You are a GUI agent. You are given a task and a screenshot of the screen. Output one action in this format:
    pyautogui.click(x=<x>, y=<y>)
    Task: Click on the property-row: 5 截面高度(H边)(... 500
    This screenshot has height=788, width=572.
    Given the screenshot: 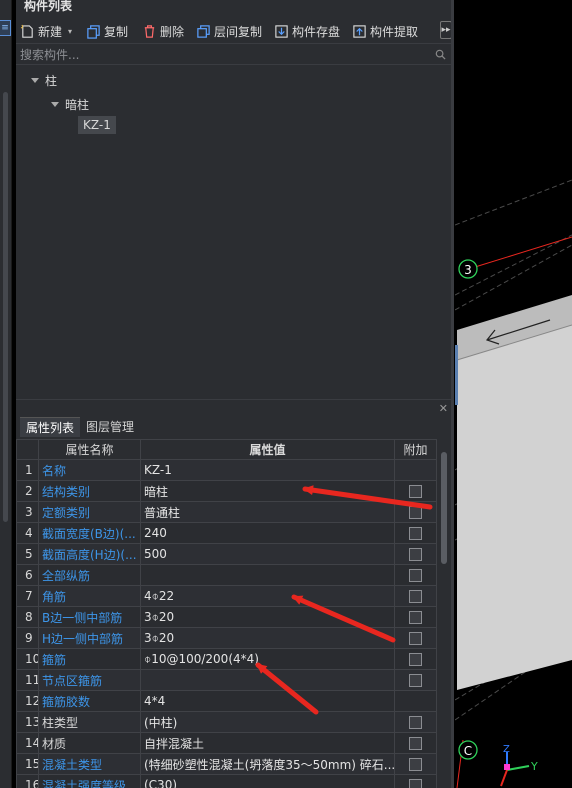 What is the action you would take?
    pyautogui.click(x=226, y=554)
    